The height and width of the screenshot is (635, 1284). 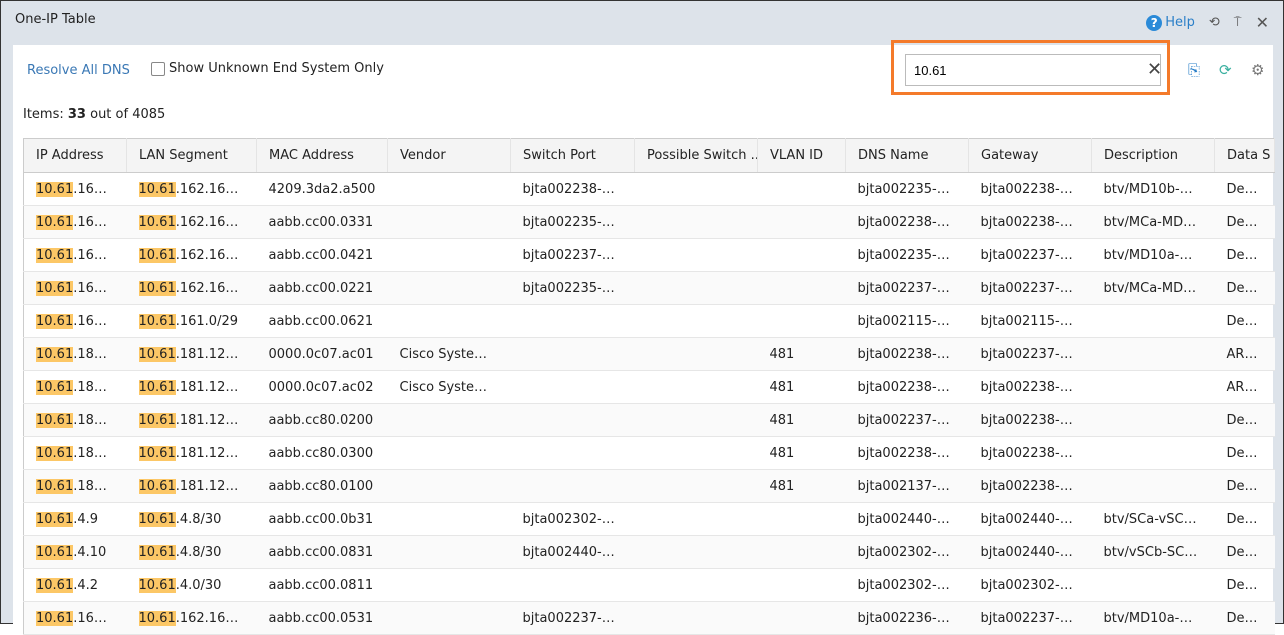 I want to click on column-header: DNS Name, so click(x=907, y=155).